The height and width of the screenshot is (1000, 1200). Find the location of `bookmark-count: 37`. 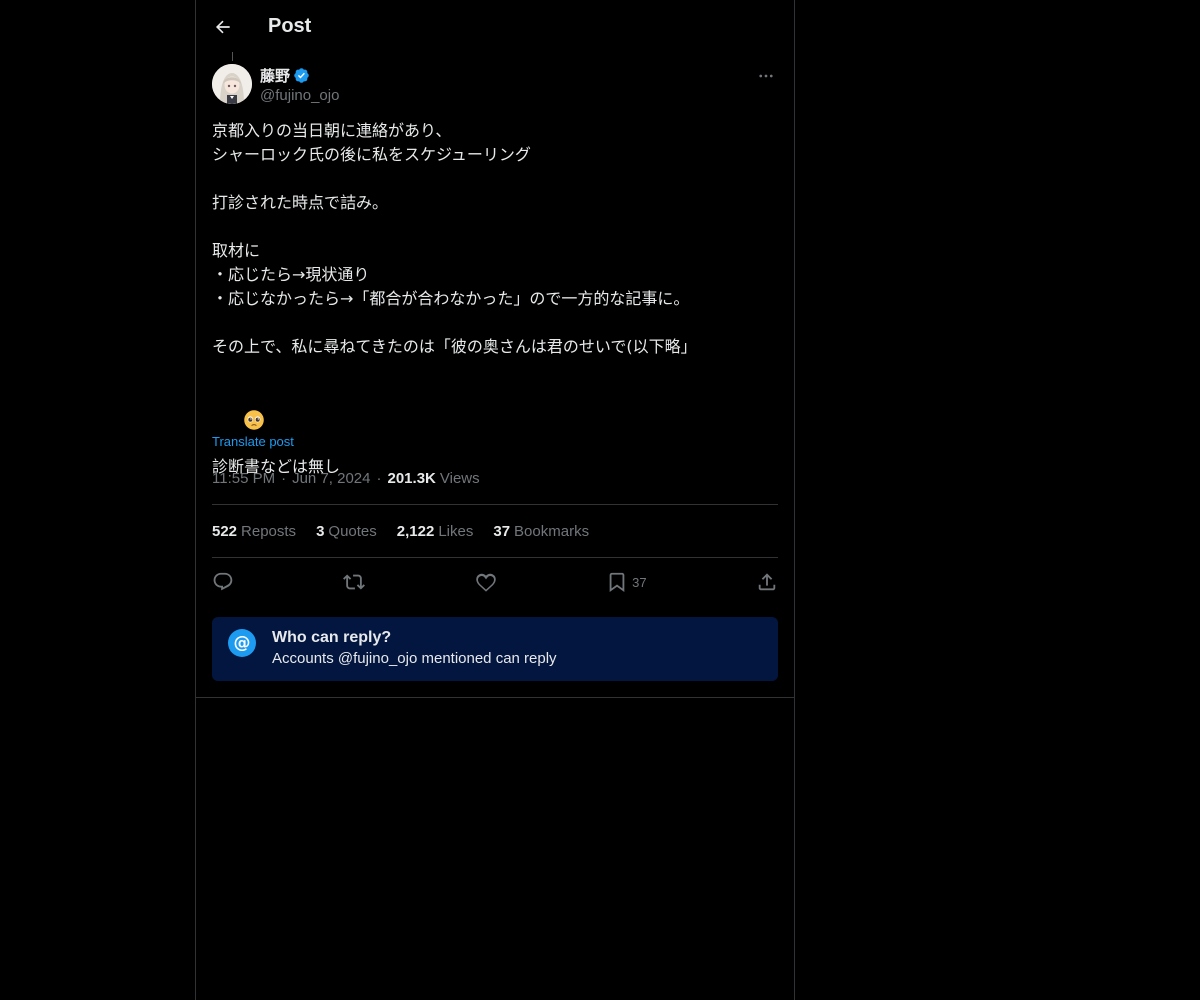

bookmark-count: 37 is located at coordinates (639, 582).